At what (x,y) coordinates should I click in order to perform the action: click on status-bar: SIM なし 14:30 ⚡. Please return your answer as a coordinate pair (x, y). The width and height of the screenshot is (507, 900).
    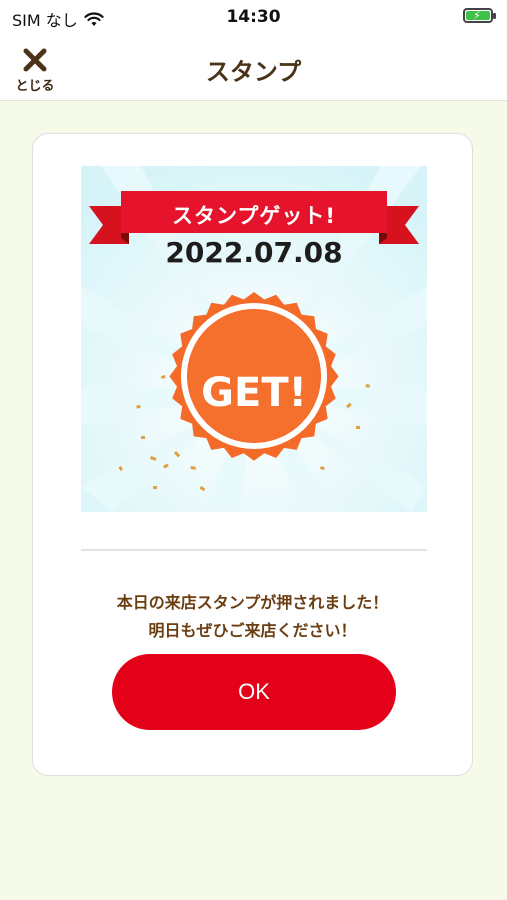
    Looking at the image, I should click on (253, 17).